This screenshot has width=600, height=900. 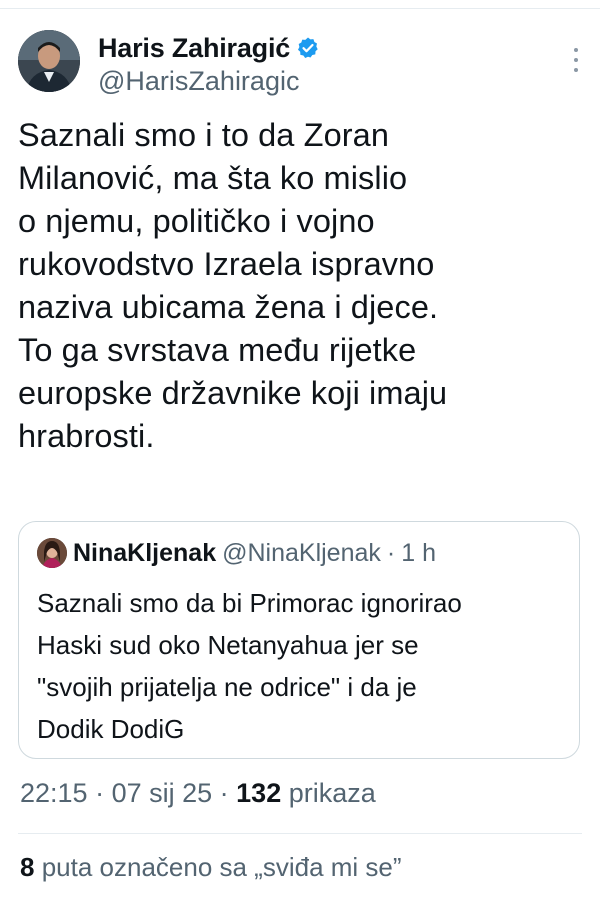 I want to click on quoted-tweet-time: 1 h, so click(x=418, y=552).